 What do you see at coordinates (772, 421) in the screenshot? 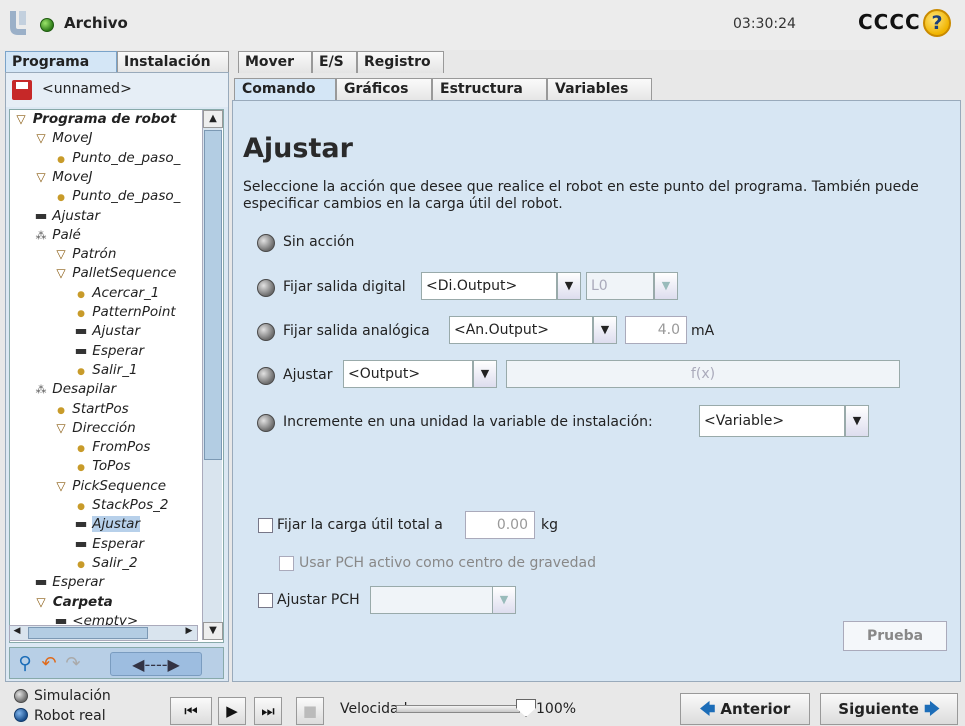
I see `variable-select: <Variable>` at bounding box center [772, 421].